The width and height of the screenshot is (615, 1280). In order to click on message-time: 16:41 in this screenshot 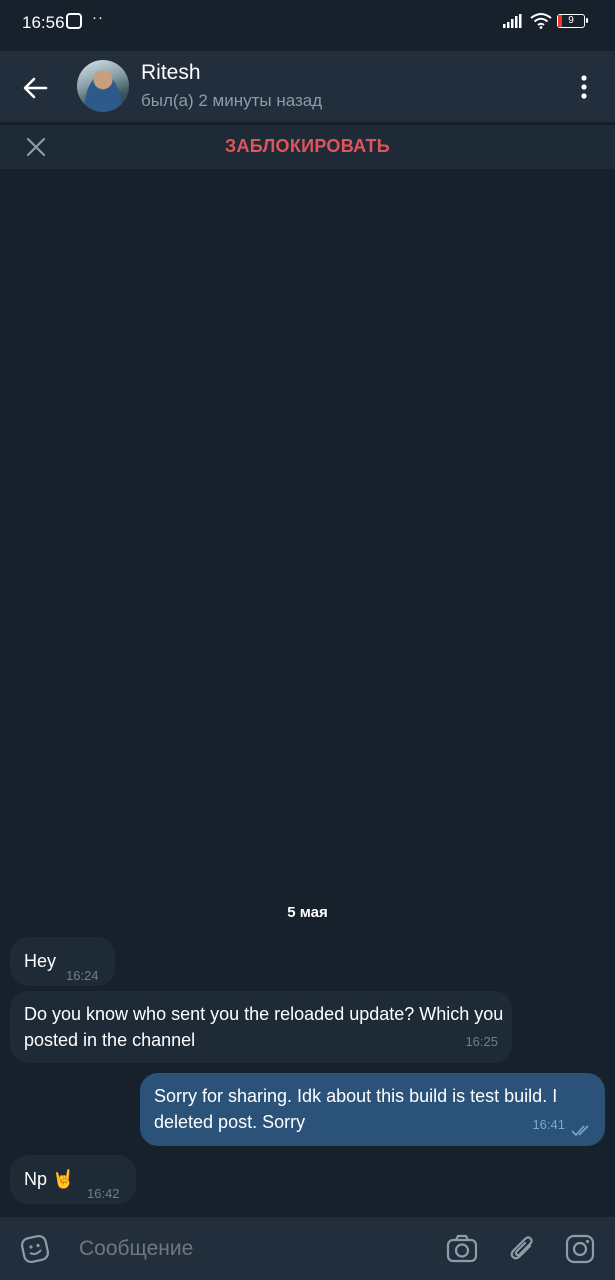, I will do `click(548, 1124)`.